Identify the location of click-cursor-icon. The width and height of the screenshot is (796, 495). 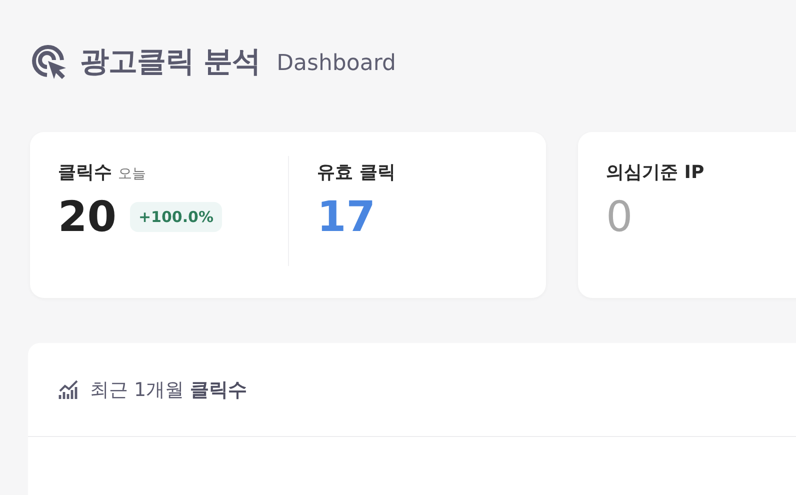
(49, 62).